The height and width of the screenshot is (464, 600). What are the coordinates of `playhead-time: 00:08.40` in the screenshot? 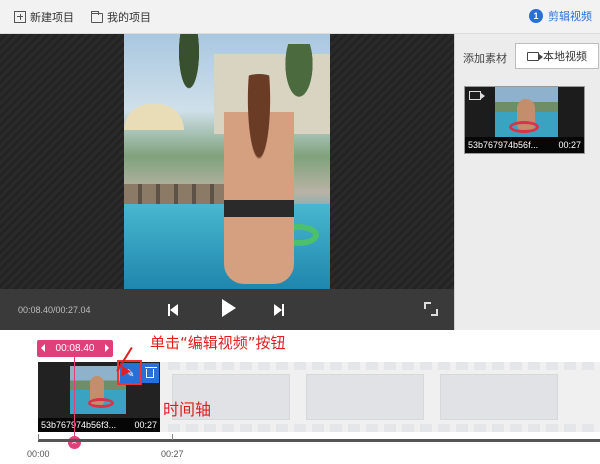 It's located at (75, 348).